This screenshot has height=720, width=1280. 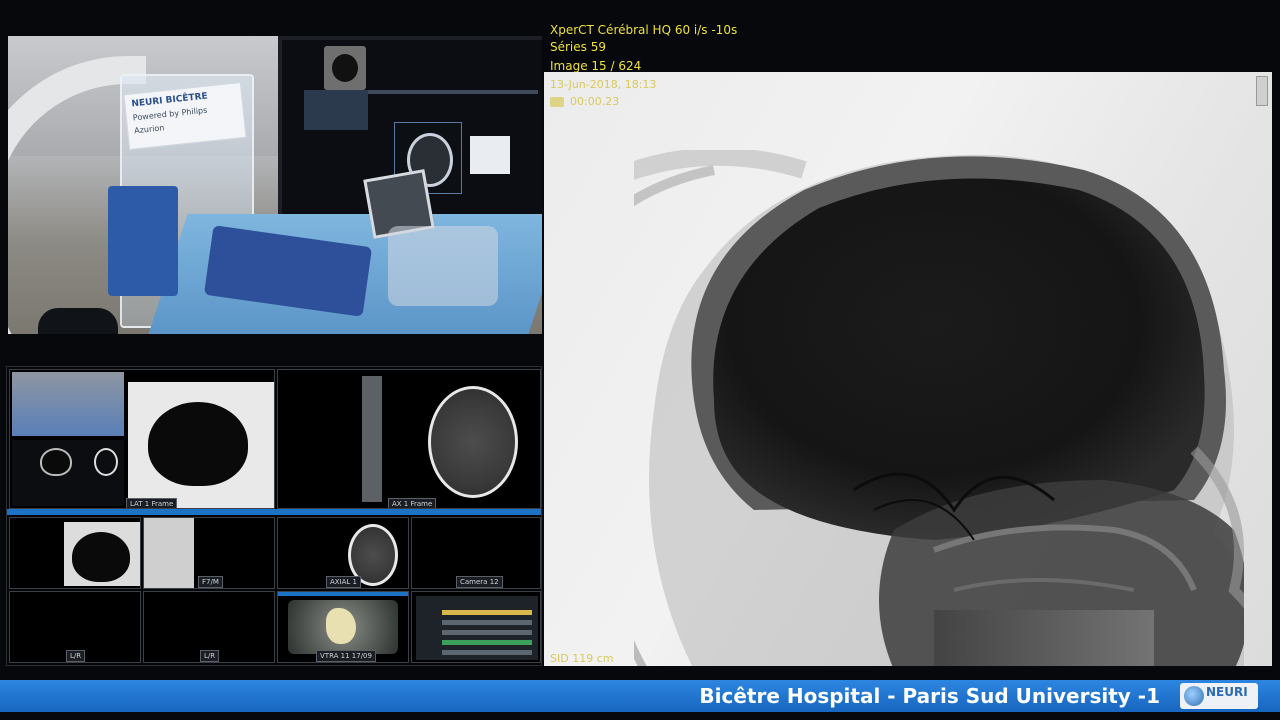 I want to click on thumb-skull, so click(x=56, y=462).